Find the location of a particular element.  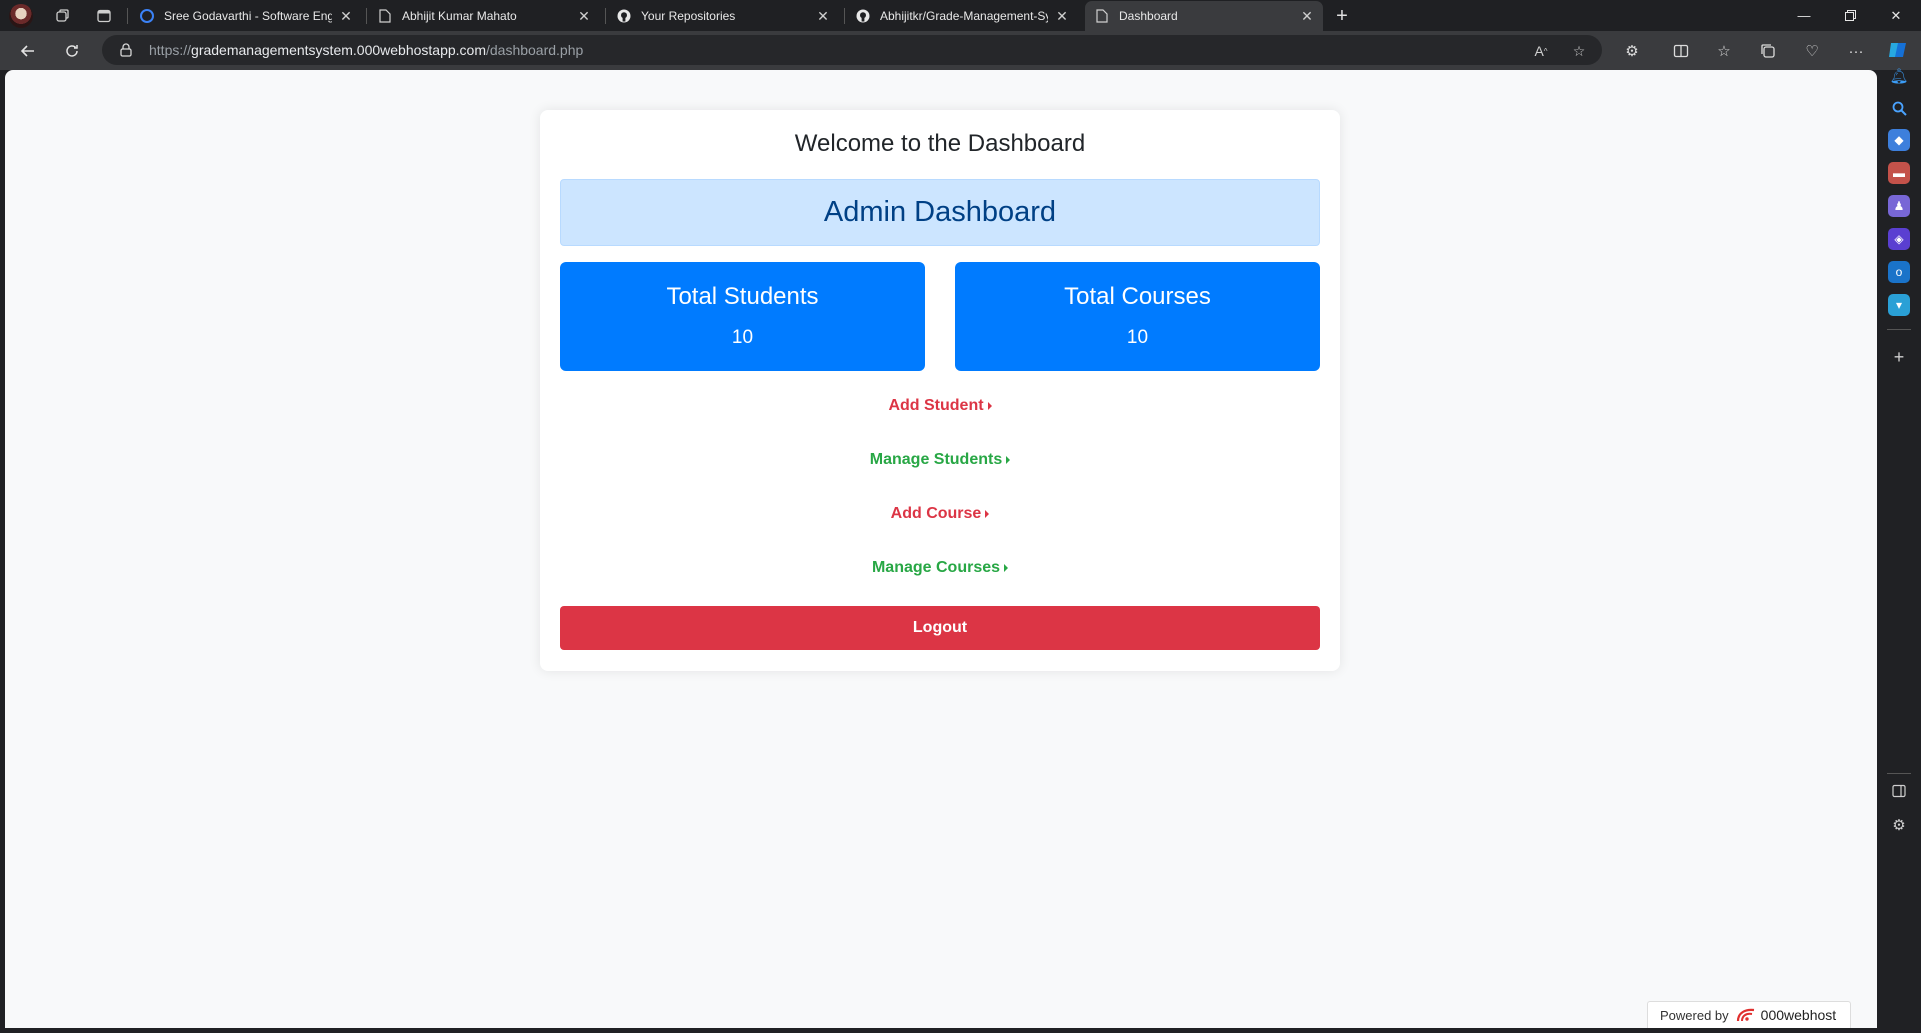

manage-courses-label: Manage Courses is located at coordinates (936, 567).